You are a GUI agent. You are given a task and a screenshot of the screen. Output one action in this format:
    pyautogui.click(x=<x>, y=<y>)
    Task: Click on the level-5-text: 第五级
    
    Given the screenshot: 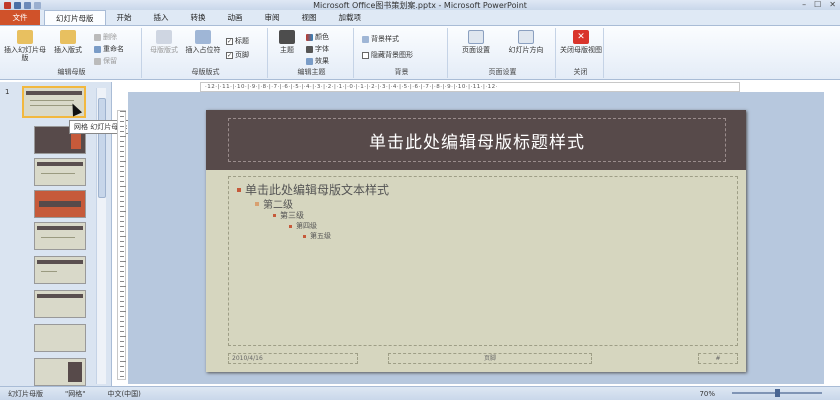 What is the action you would take?
    pyautogui.click(x=317, y=236)
    